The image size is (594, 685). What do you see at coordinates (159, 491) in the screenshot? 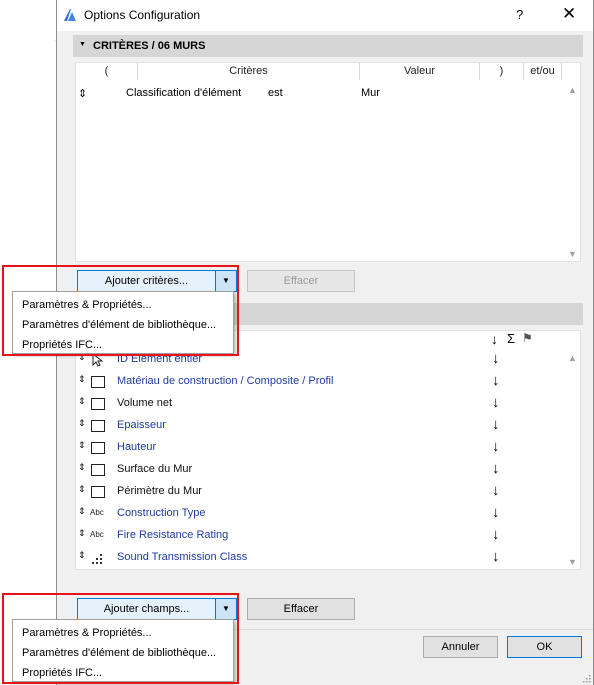
I see `field-label: Périmètre du Mur` at bounding box center [159, 491].